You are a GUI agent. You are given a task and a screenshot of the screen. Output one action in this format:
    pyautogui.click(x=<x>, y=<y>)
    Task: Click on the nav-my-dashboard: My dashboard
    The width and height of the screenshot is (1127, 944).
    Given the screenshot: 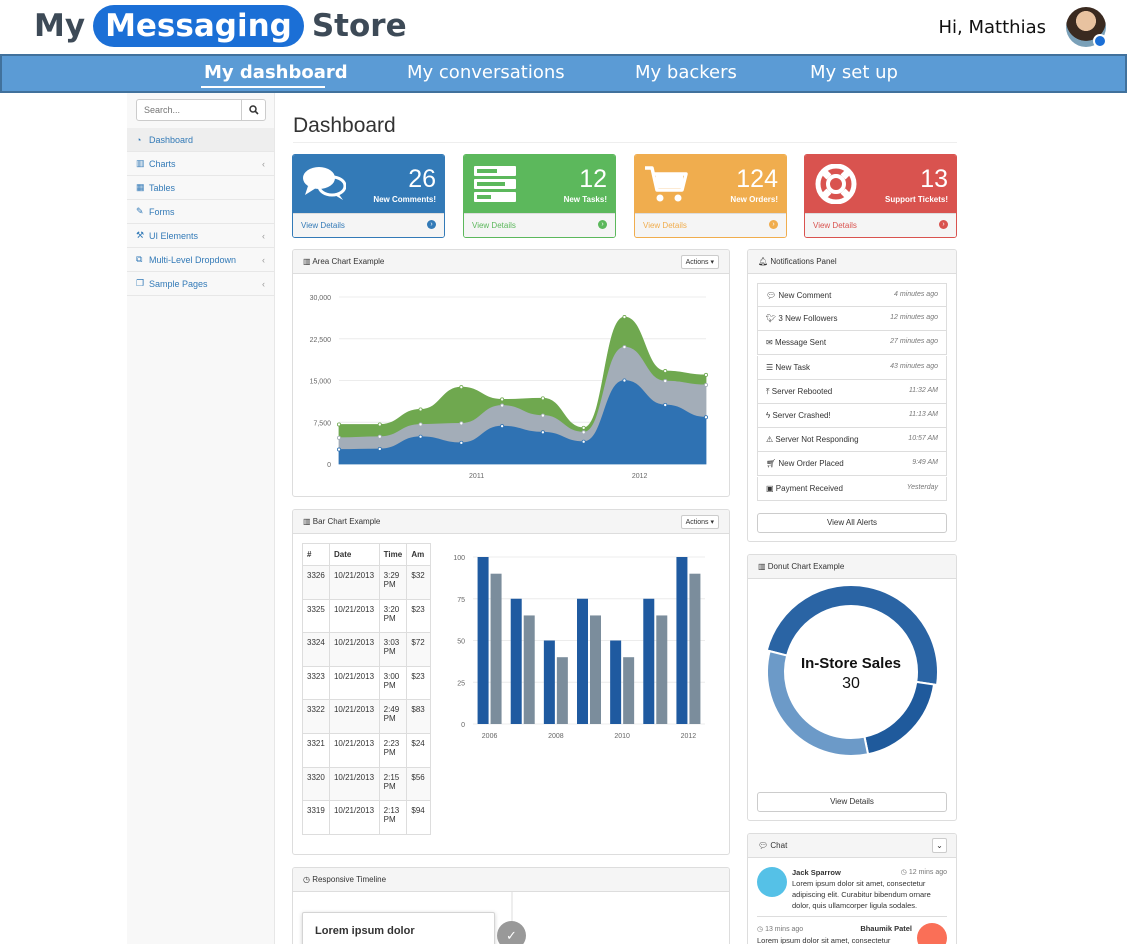 What is the action you would take?
    pyautogui.click(x=276, y=72)
    